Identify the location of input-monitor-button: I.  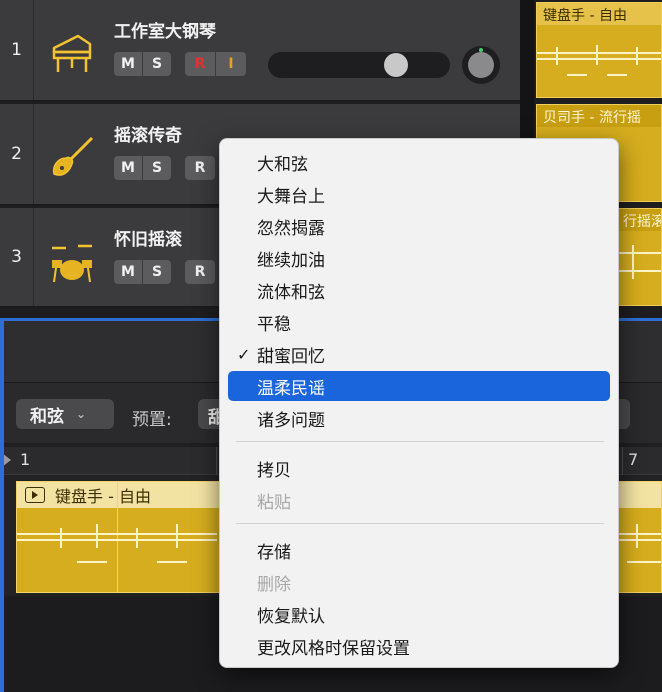
(231, 64).